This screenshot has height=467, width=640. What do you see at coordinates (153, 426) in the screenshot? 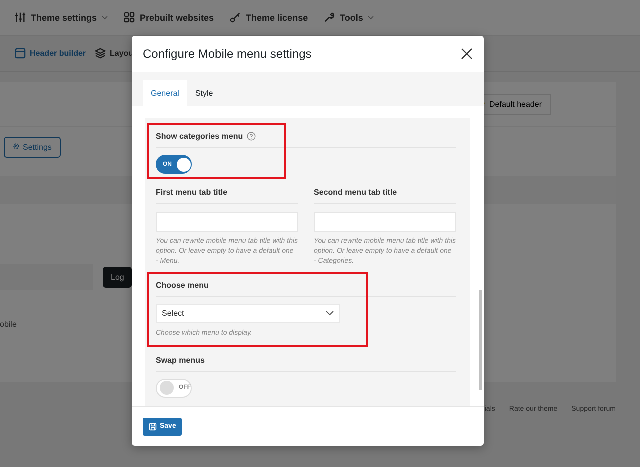
I see `floppy-disk-icon` at bounding box center [153, 426].